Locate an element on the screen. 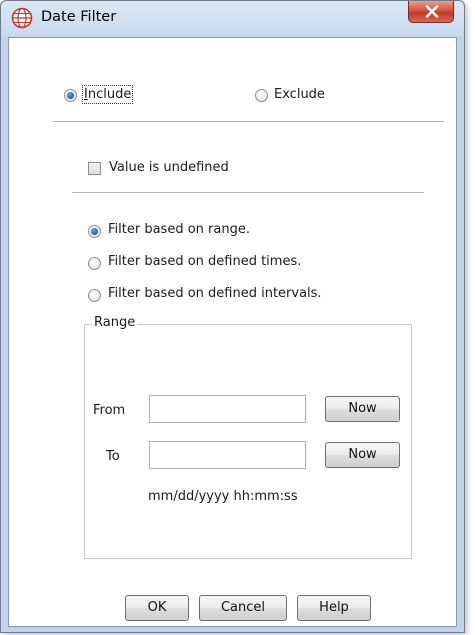 Image resolution: width=475 pixels, height=635 pixels. datetime-format-hint: mm/dd/yyyy hh:mm:ss is located at coordinates (223, 496).